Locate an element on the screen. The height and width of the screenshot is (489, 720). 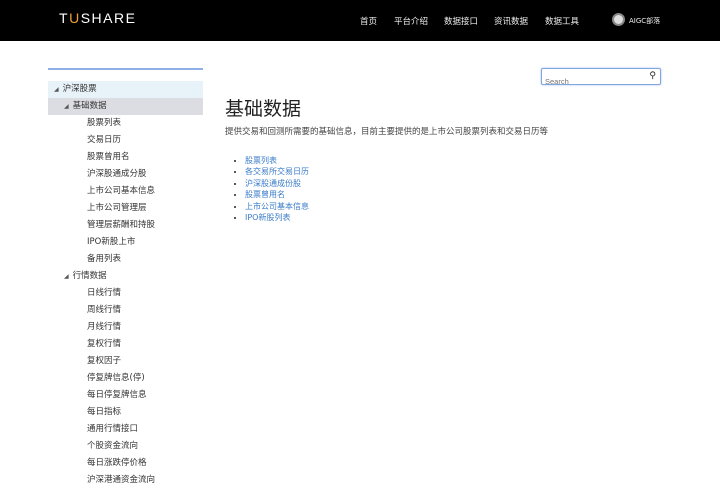
tree-item: 上市公司管理层 is located at coordinates (125, 208).